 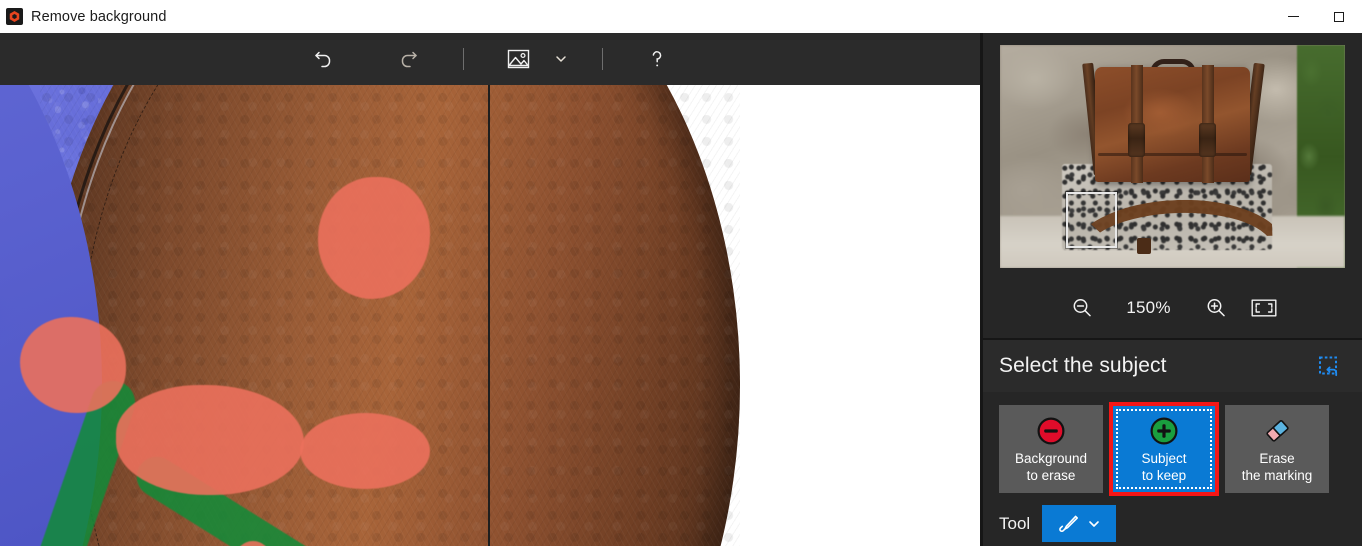 I want to click on title-bar: Remove background, so click(x=681, y=16).